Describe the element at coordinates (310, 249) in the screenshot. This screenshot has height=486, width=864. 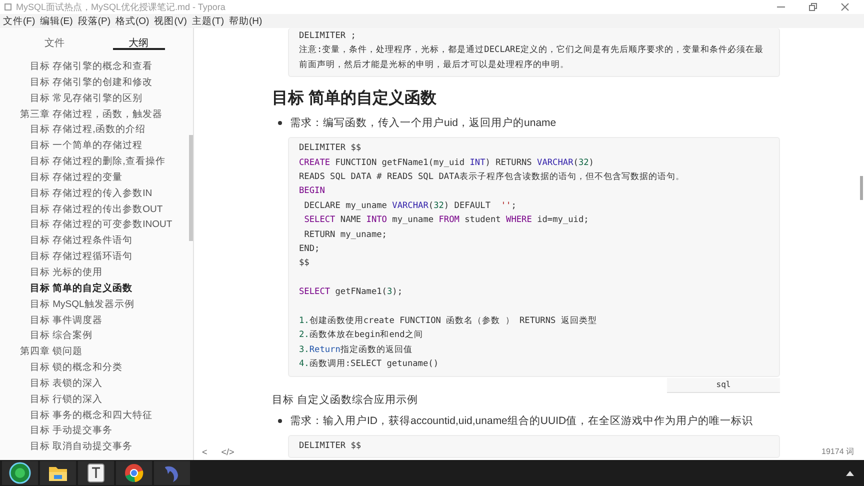
I see `code-line: END;` at that location.